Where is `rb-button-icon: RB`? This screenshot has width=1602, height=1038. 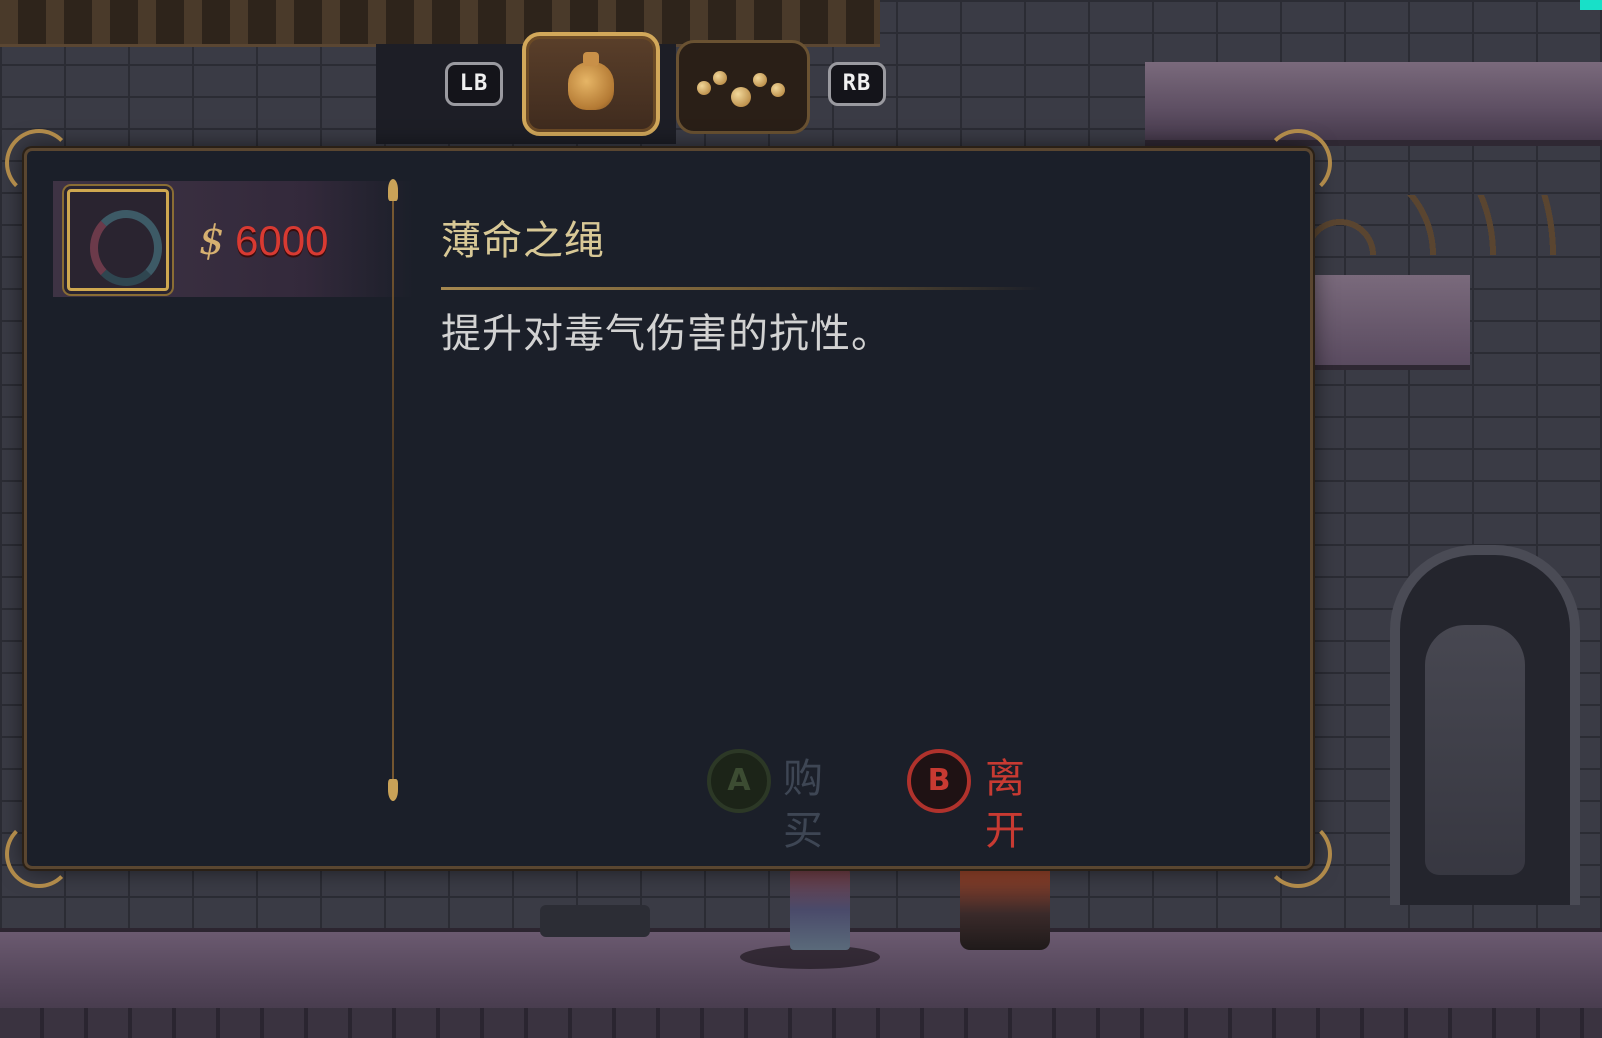 rb-button-icon: RB is located at coordinates (857, 84).